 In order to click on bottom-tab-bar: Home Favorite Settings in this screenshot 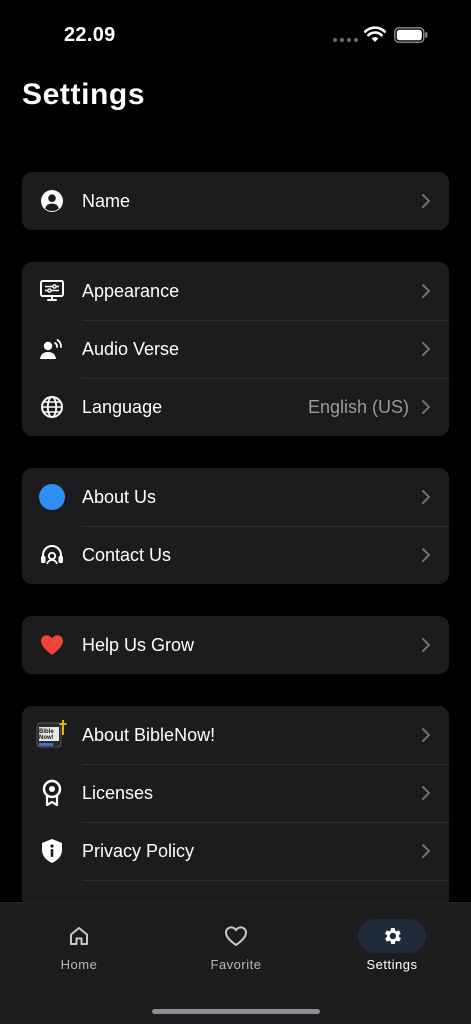, I will do `click(235, 963)`.